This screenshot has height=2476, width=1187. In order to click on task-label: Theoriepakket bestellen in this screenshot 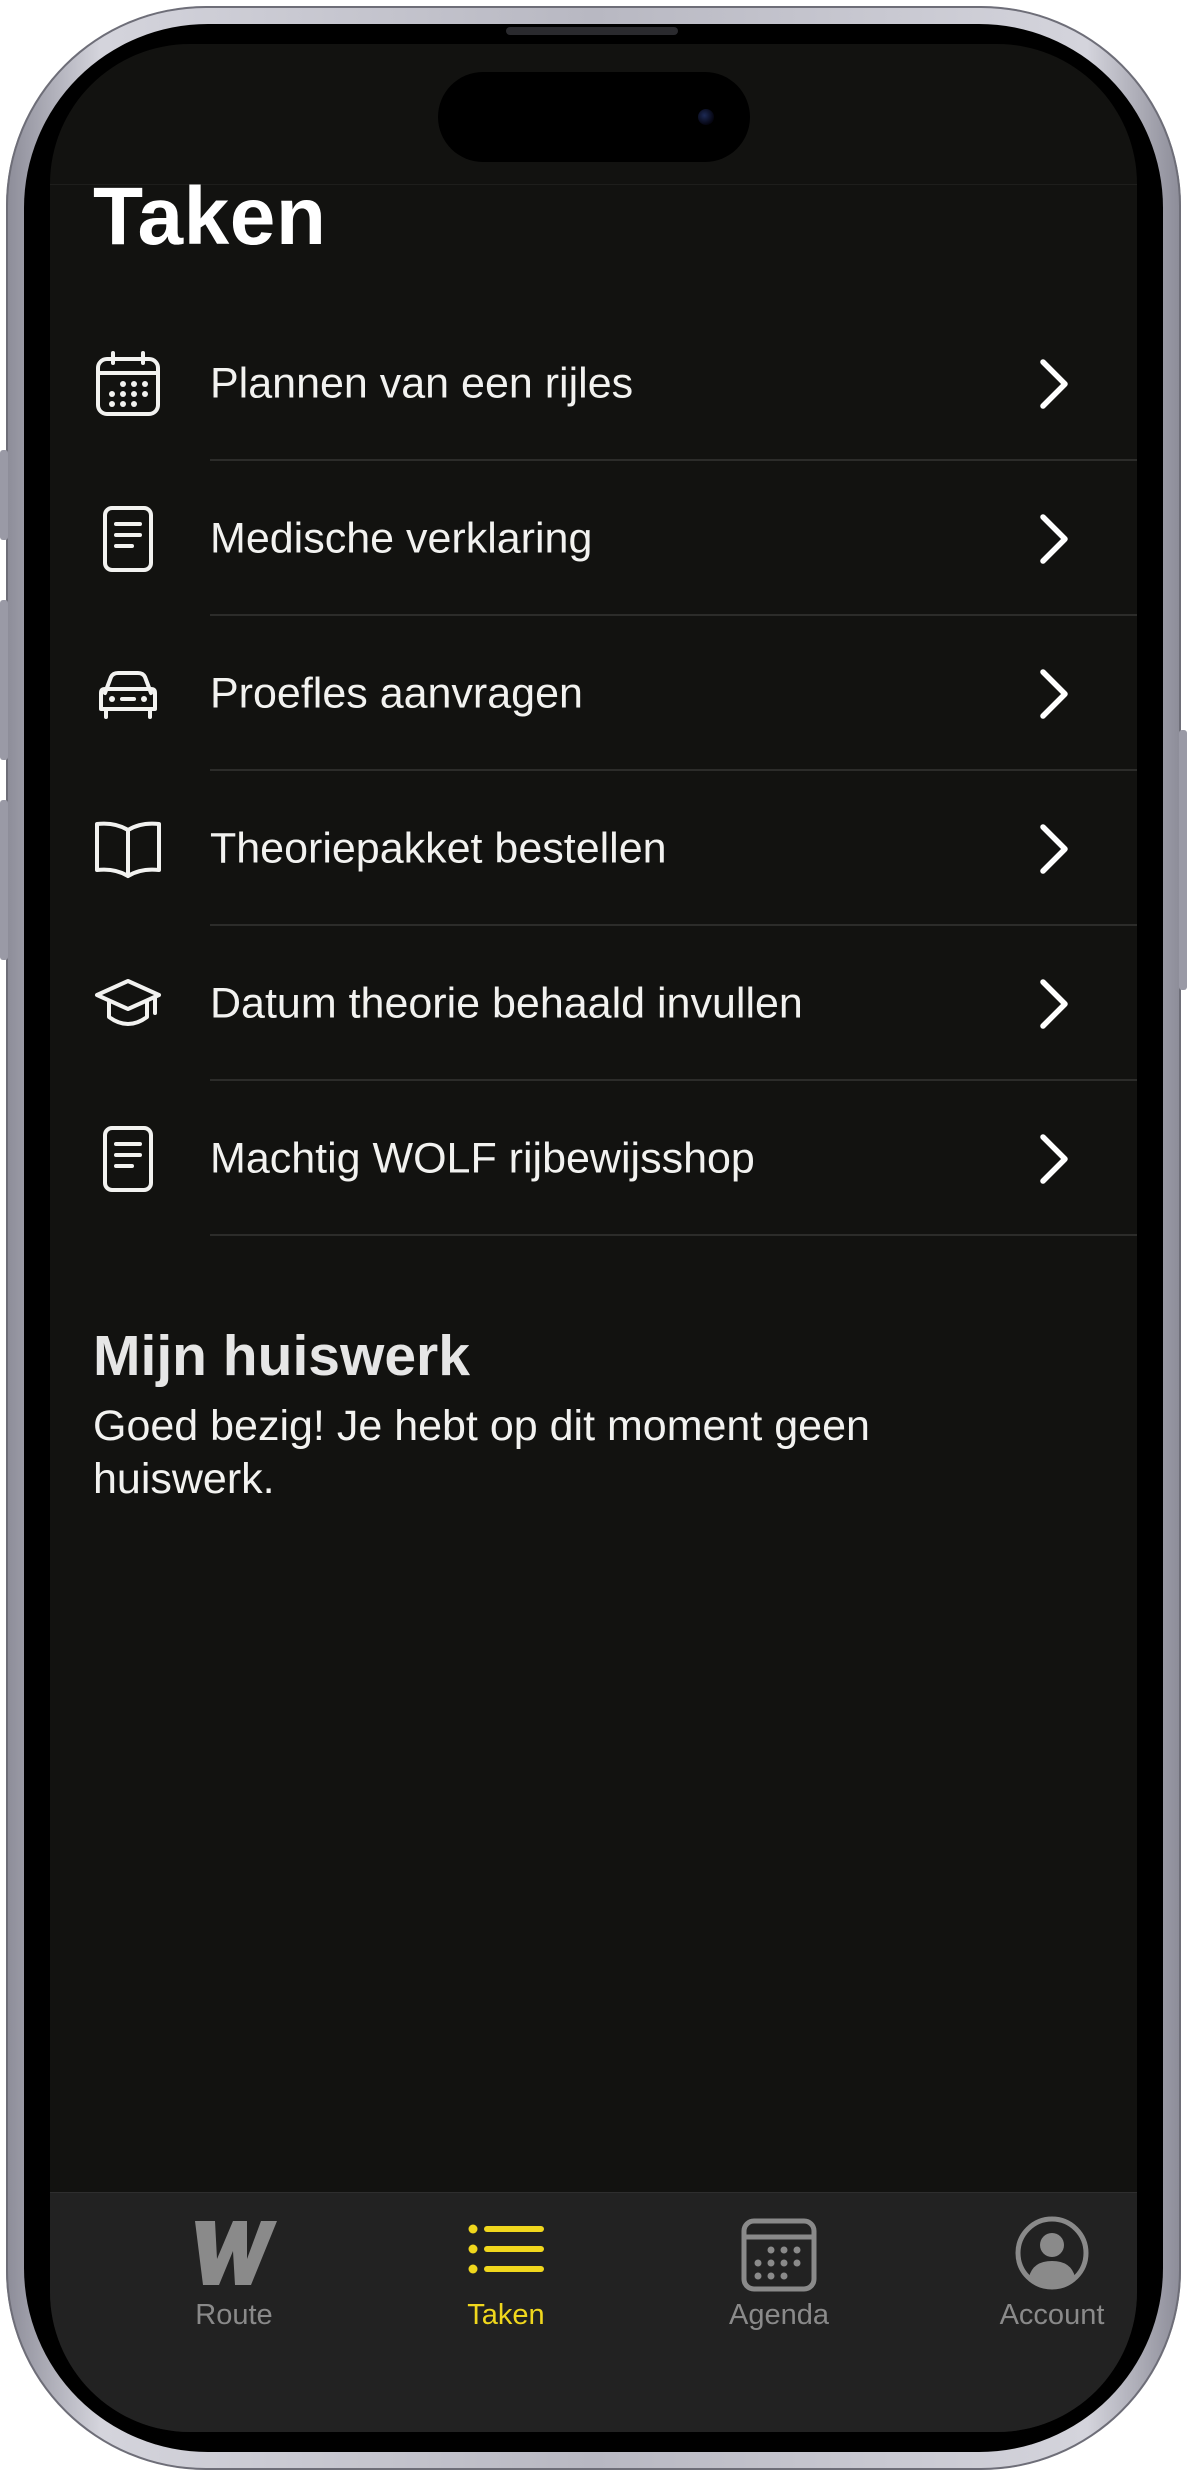, I will do `click(438, 848)`.